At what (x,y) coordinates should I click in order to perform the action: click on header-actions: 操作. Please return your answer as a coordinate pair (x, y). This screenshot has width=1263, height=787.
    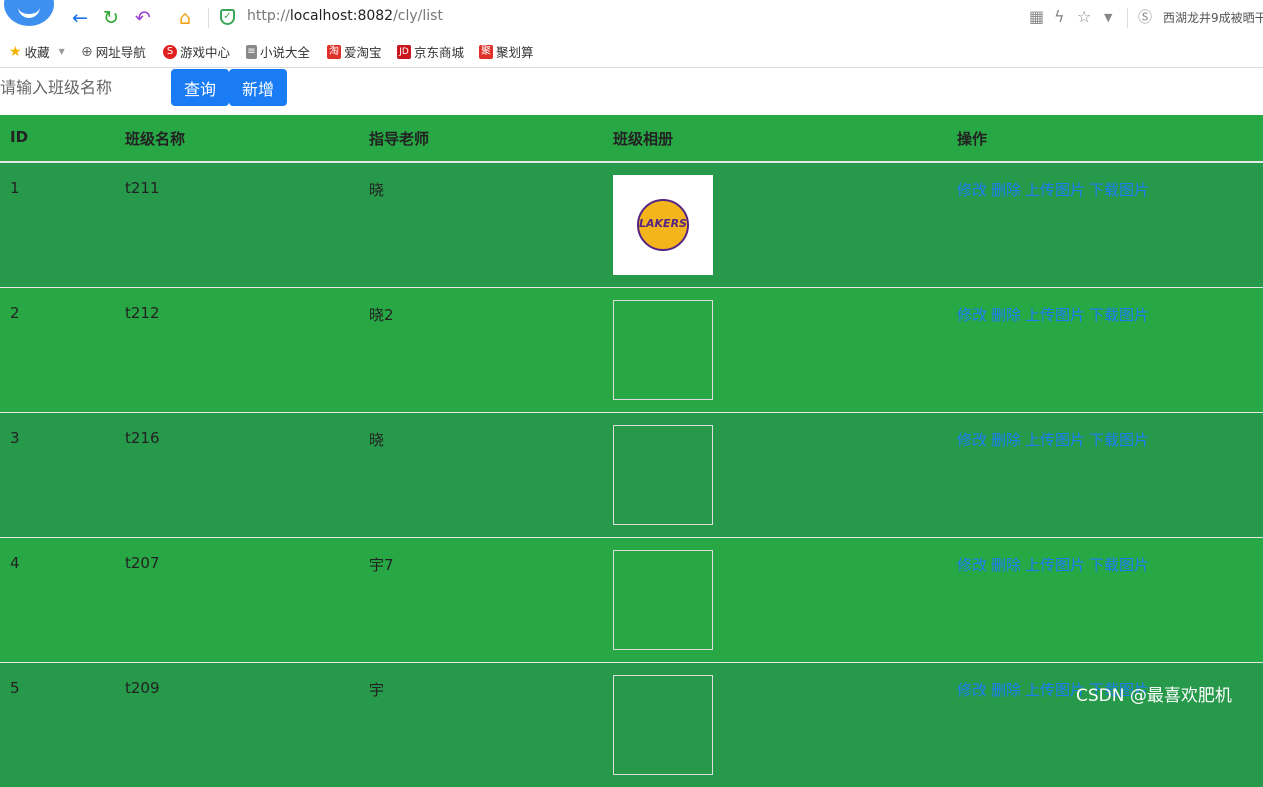
    Looking at the image, I should click on (1105, 139).